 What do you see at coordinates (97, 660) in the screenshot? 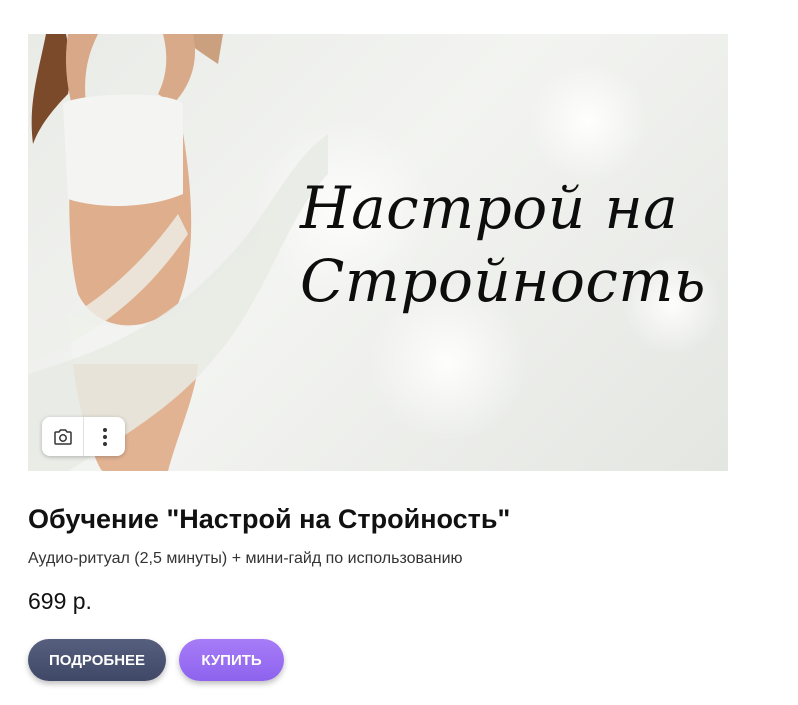
I see `more-details-button: ПОДРОБНЕЕ` at bounding box center [97, 660].